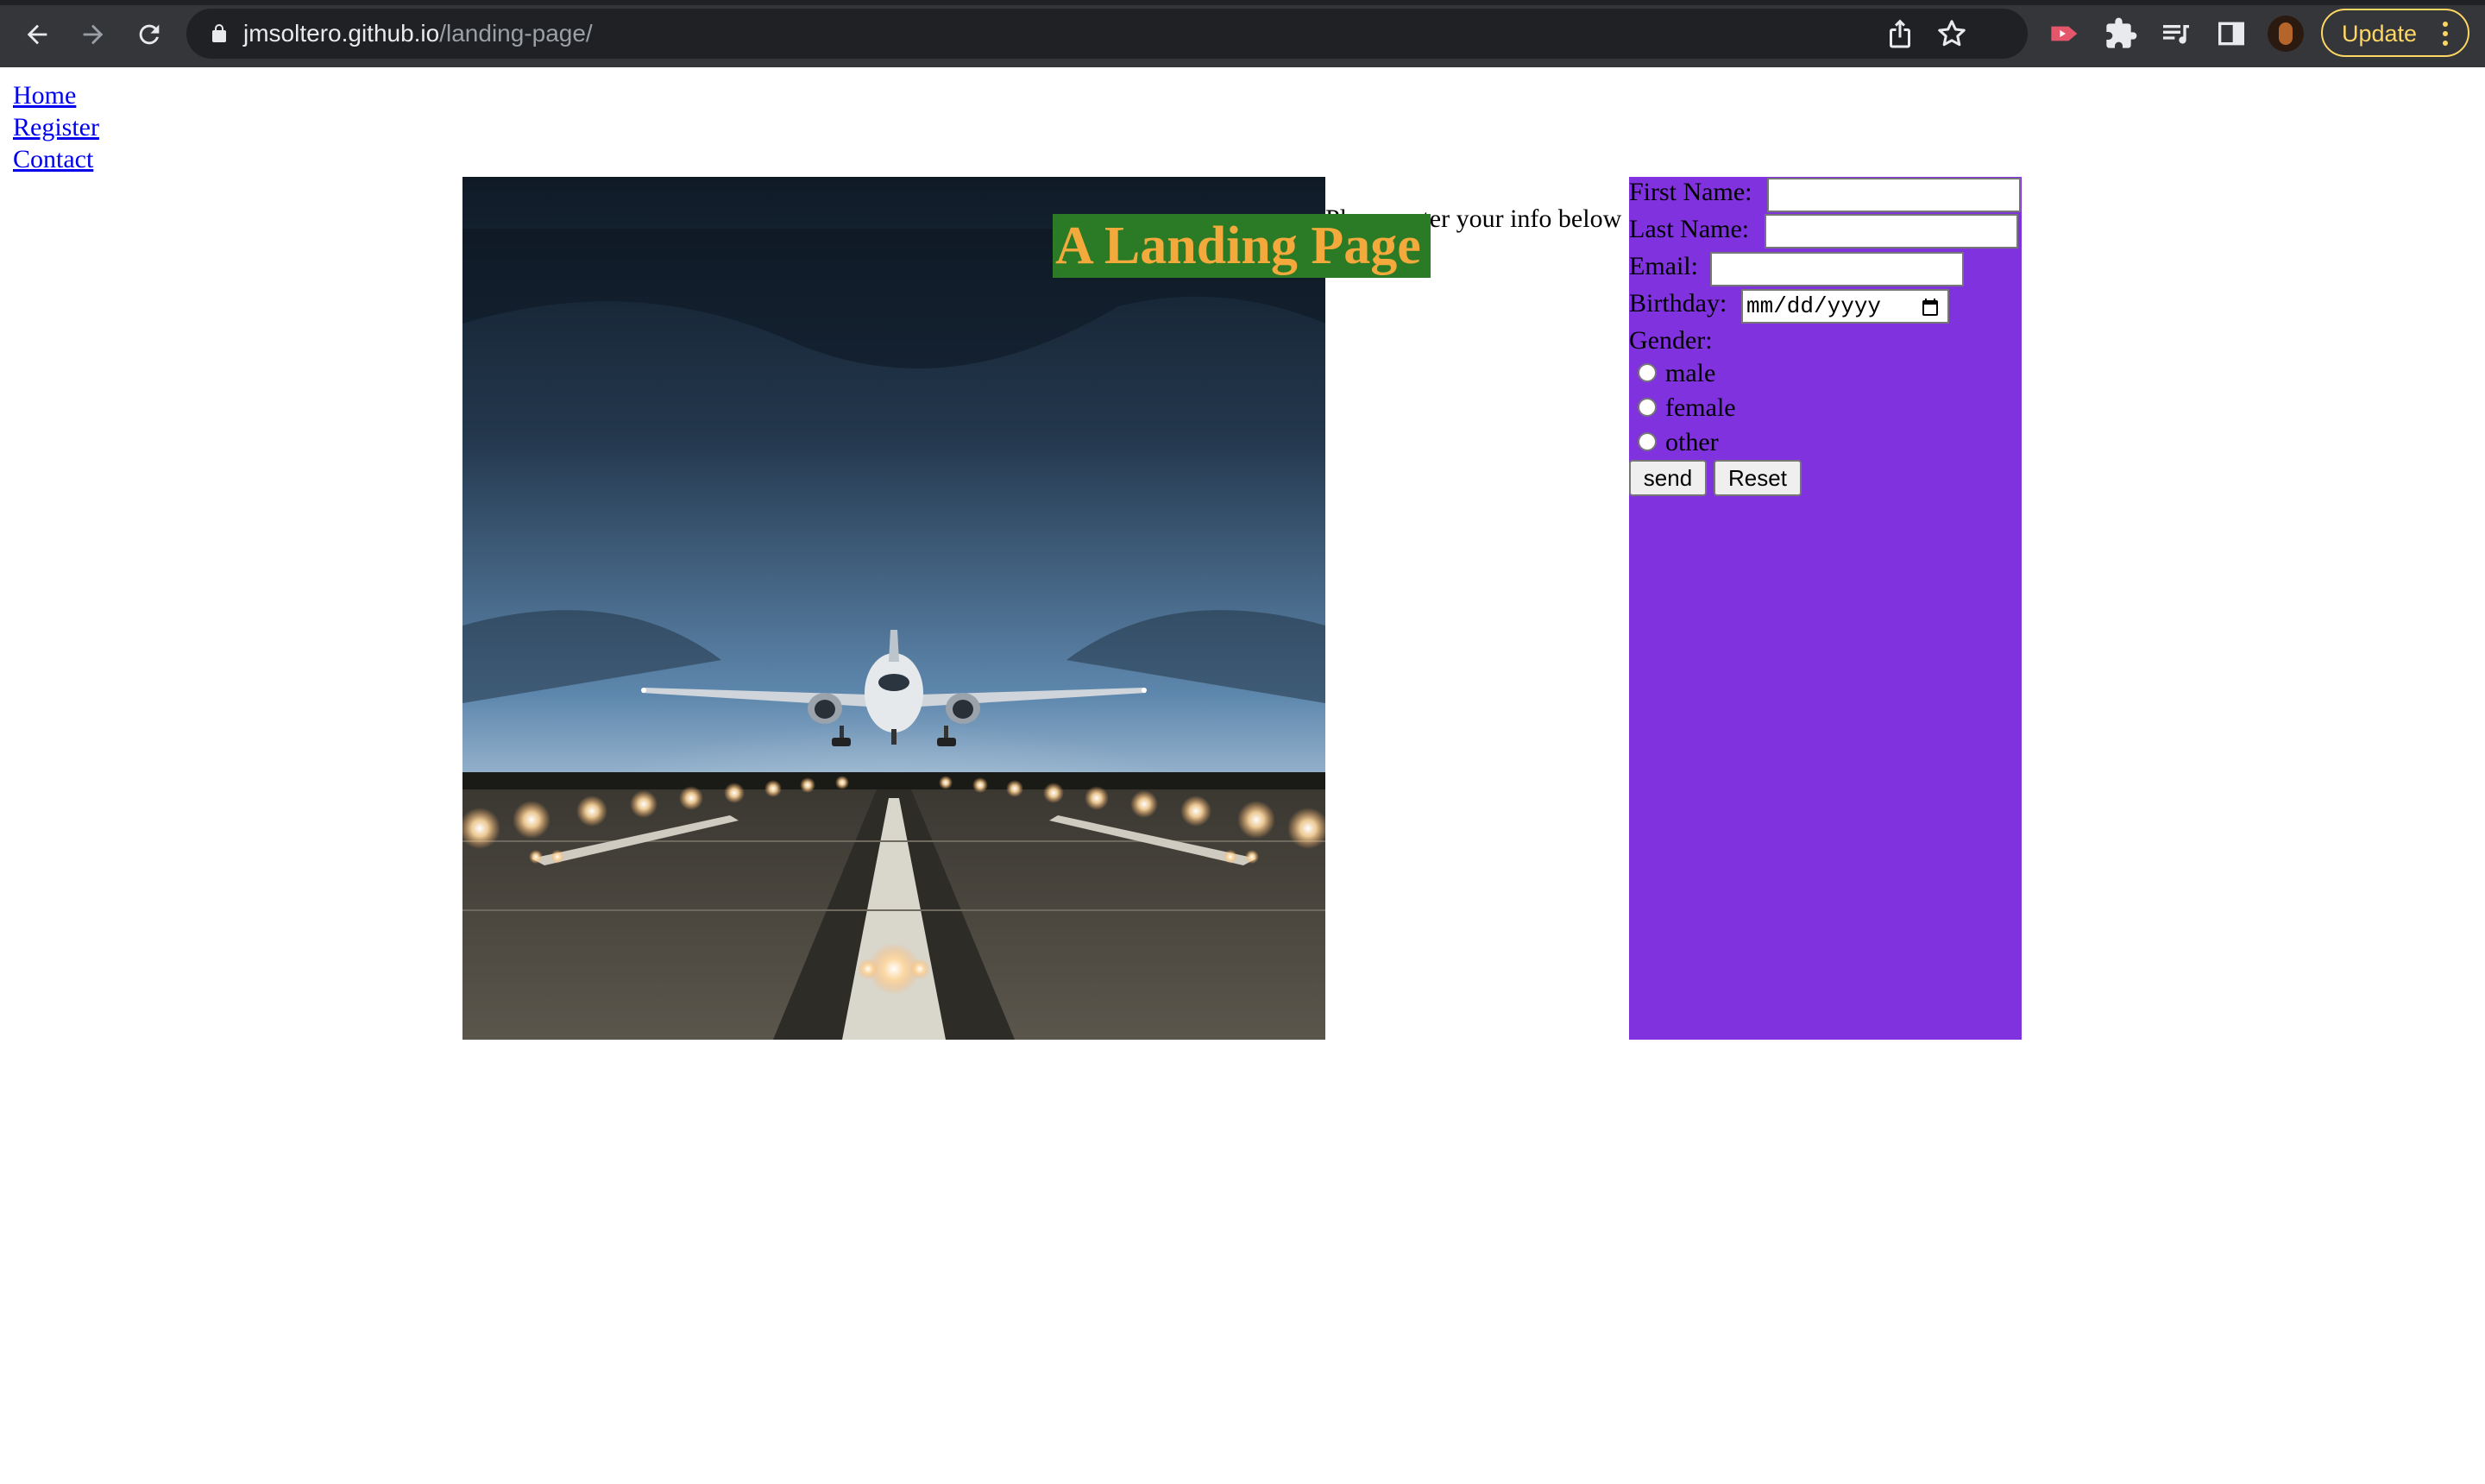  What do you see at coordinates (219, 33) in the screenshot?
I see `lock-icon` at bounding box center [219, 33].